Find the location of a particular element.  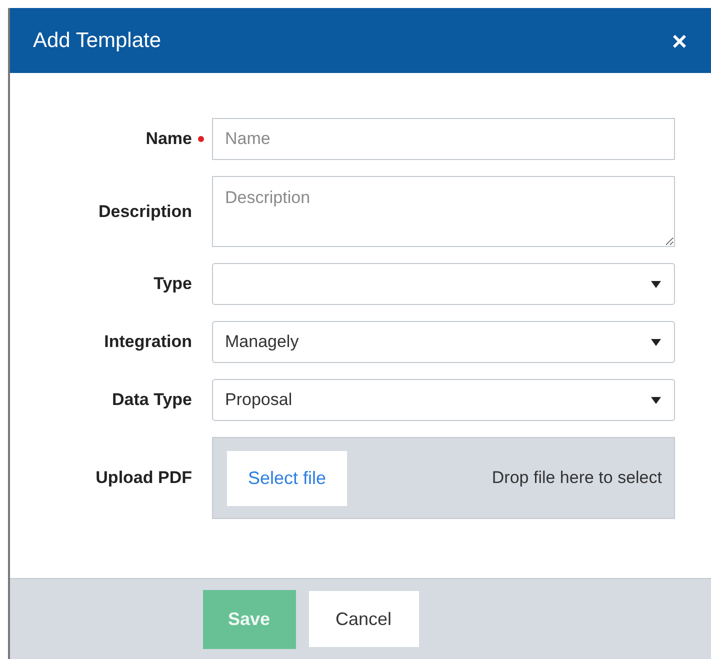

select-file-button: Select file is located at coordinates (287, 478).